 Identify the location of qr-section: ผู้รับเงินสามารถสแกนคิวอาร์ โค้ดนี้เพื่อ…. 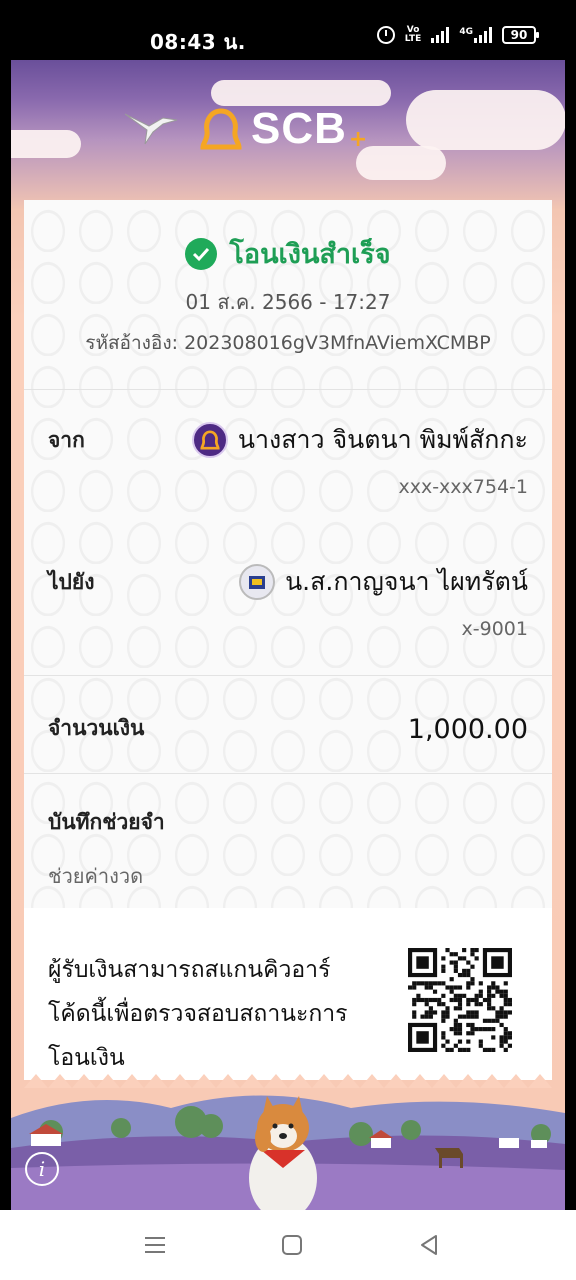
(288, 994).